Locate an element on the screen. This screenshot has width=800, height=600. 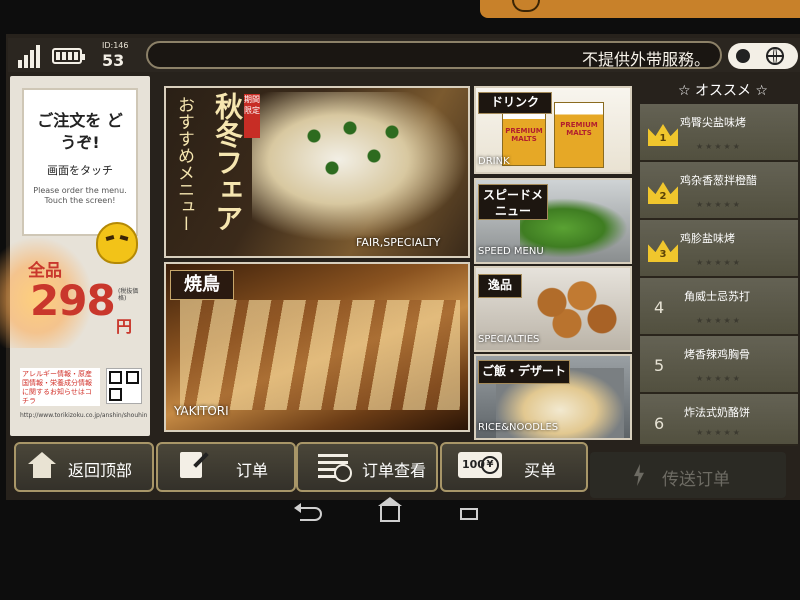
price-currency: 円 is located at coordinates (124, 326).